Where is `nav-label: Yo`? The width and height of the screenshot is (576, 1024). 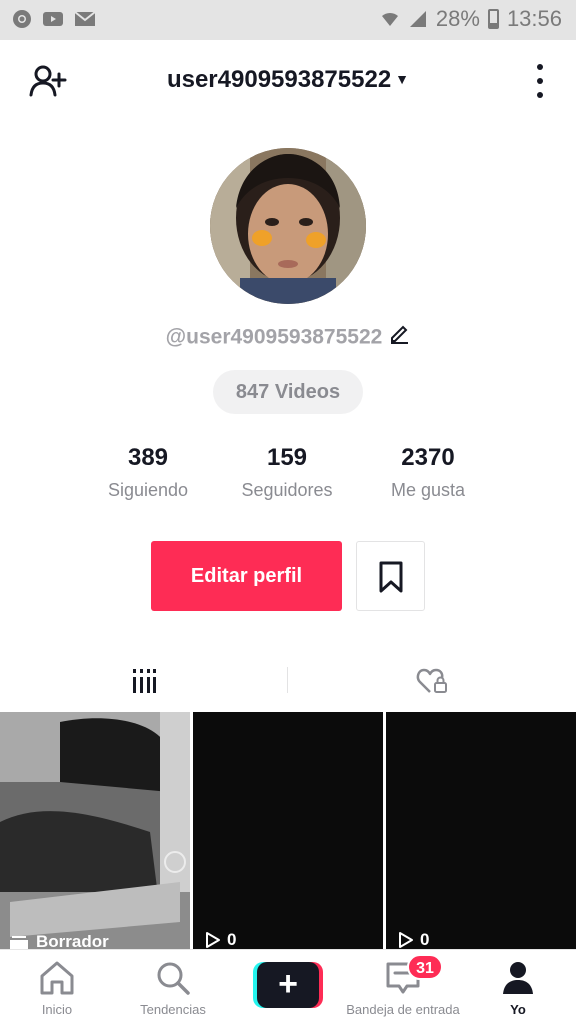 nav-label: Yo is located at coordinates (518, 1009).